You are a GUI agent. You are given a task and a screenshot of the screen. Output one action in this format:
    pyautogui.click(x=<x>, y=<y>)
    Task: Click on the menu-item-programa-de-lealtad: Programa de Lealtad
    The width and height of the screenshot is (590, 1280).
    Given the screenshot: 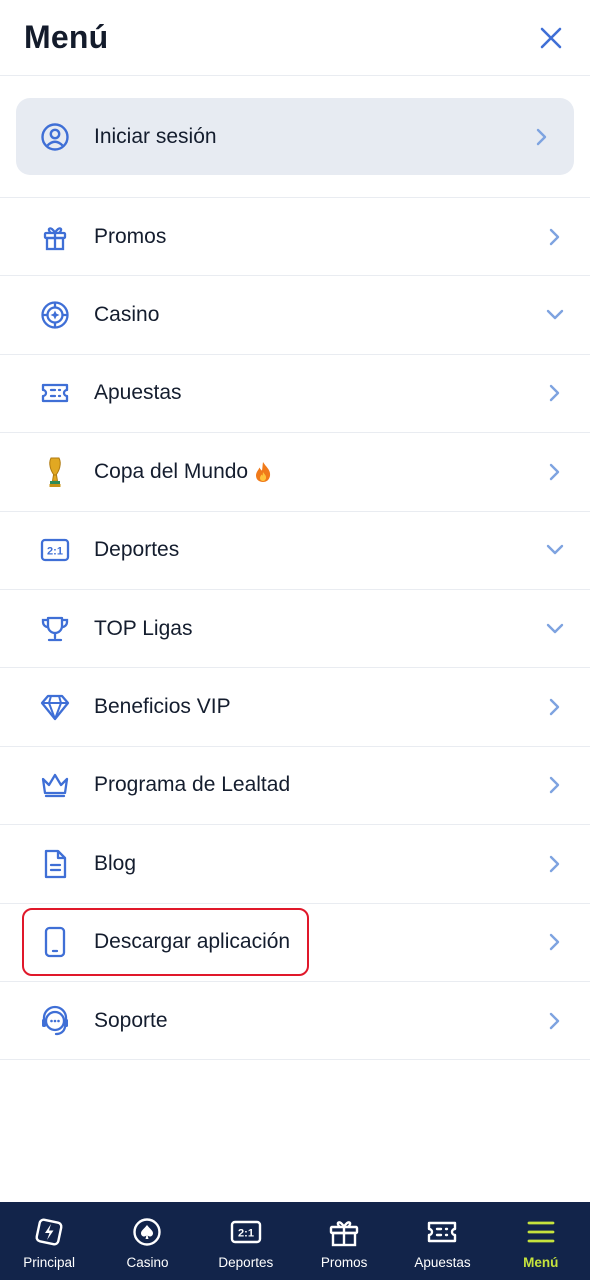 What is the action you would take?
    pyautogui.click(x=295, y=786)
    